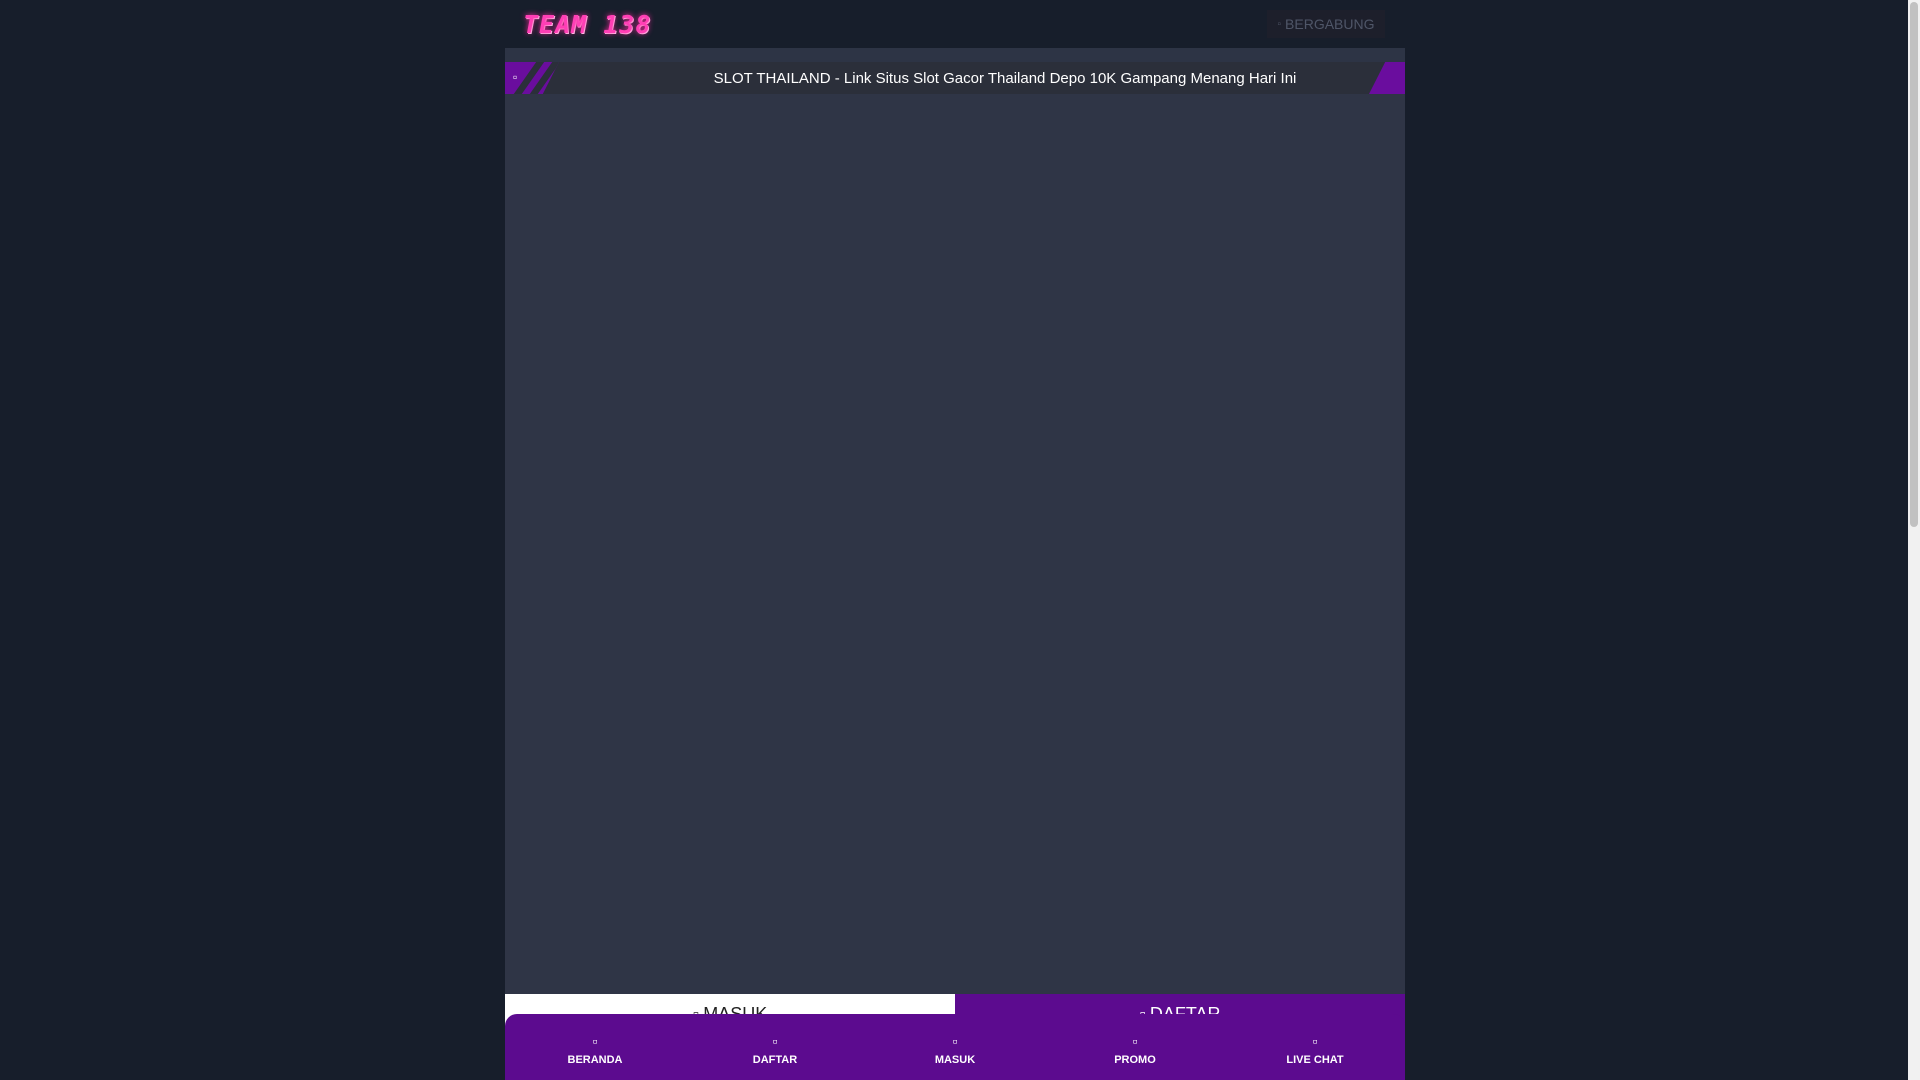  What do you see at coordinates (1135, 1060) in the screenshot?
I see `nav-item-label: PROMO` at bounding box center [1135, 1060].